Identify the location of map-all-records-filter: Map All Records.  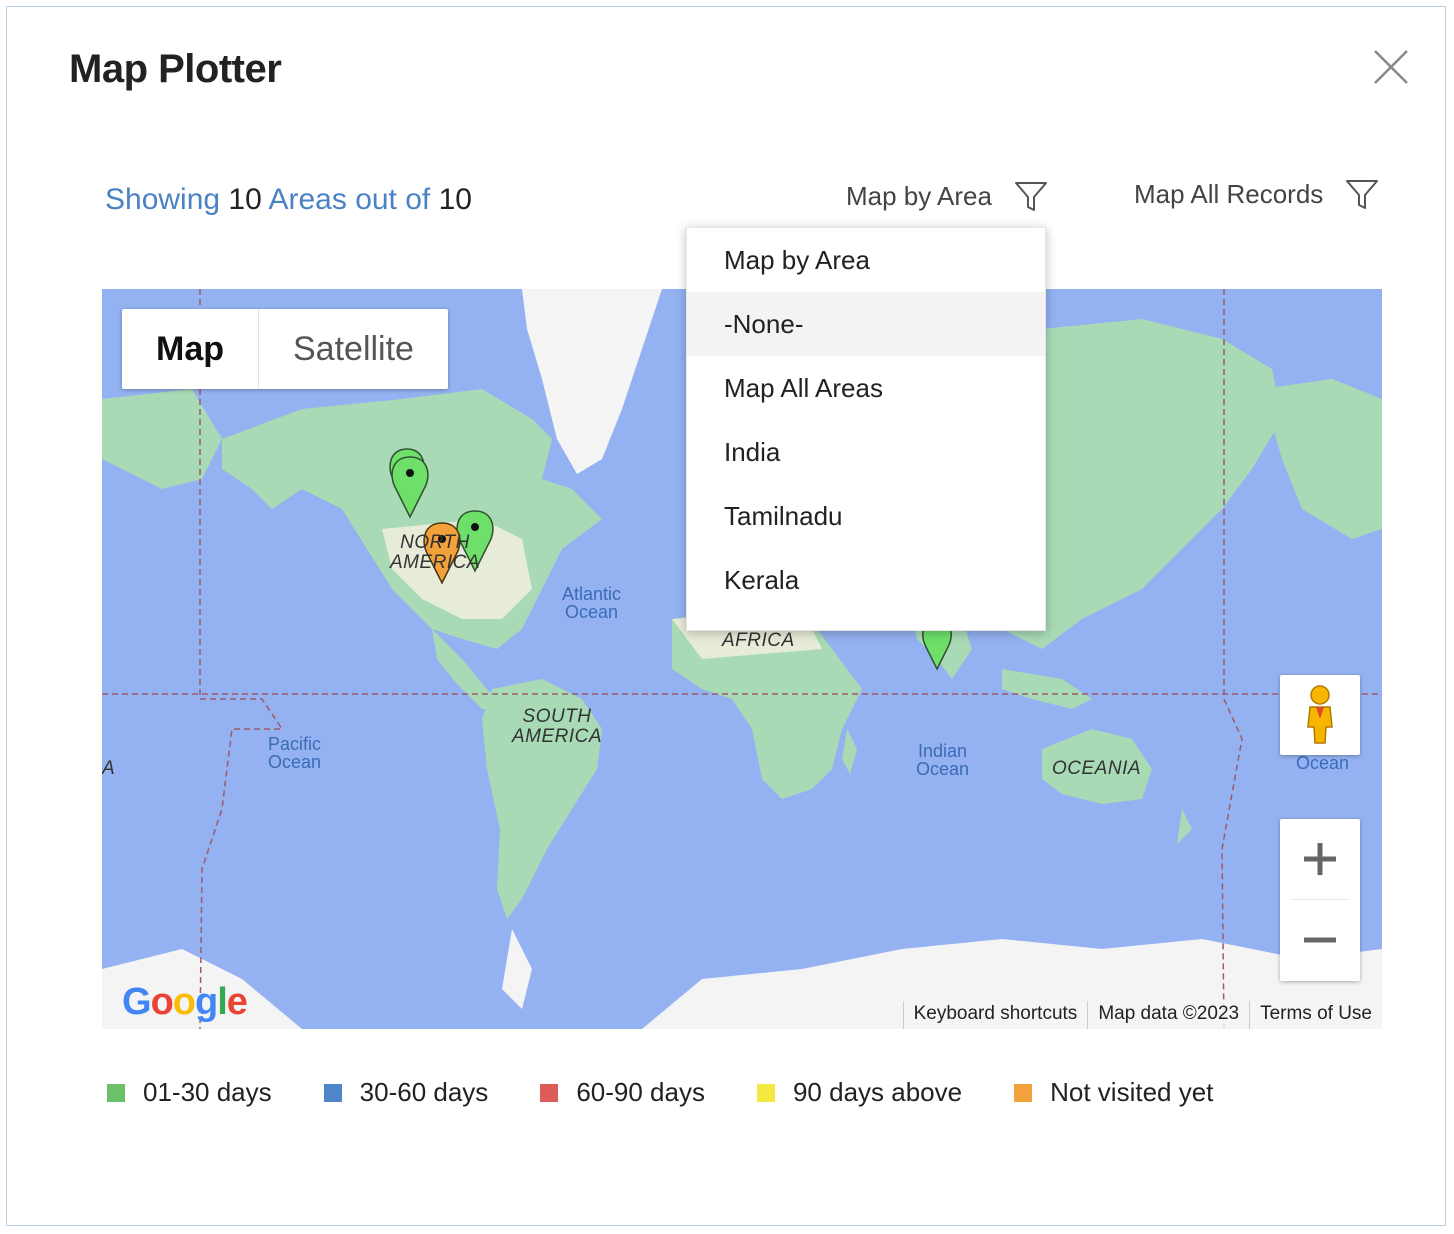
(1256, 194).